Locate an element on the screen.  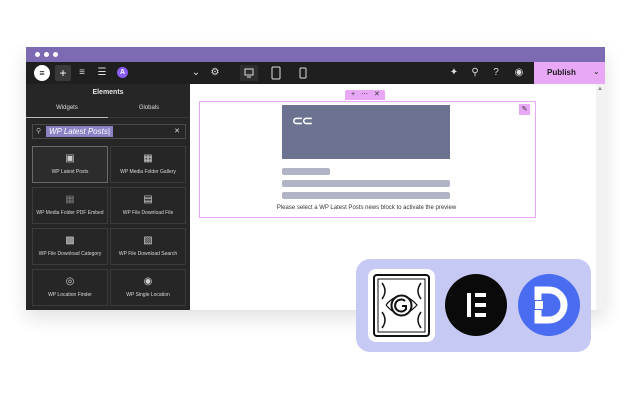
help-icon: ? is located at coordinates (496, 73).